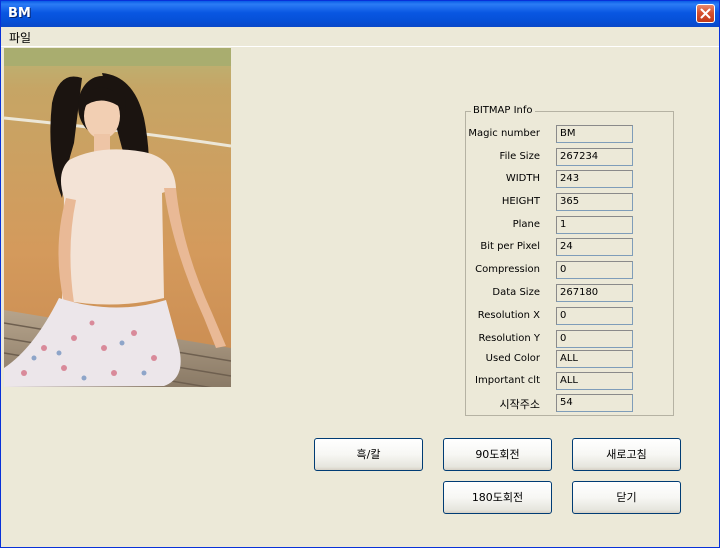  What do you see at coordinates (594, 381) in the screenshot?
I see `field-important-clt: ALL` at bounding box center [594, 381].